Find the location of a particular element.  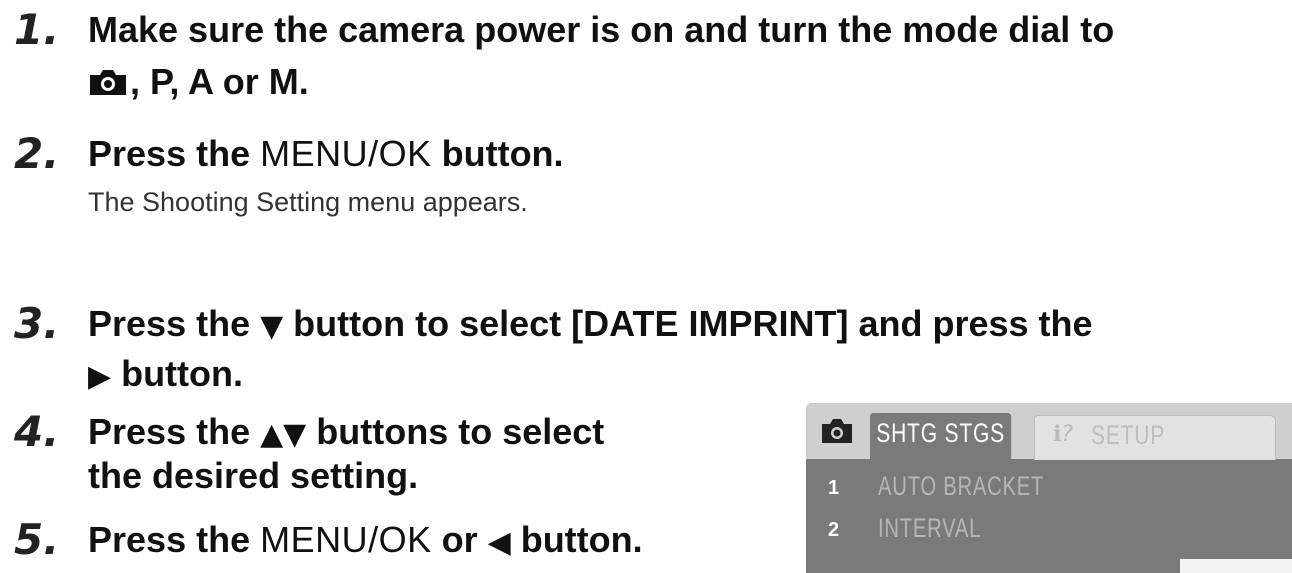

step-number: 4. is located at coordinates (37, 431).